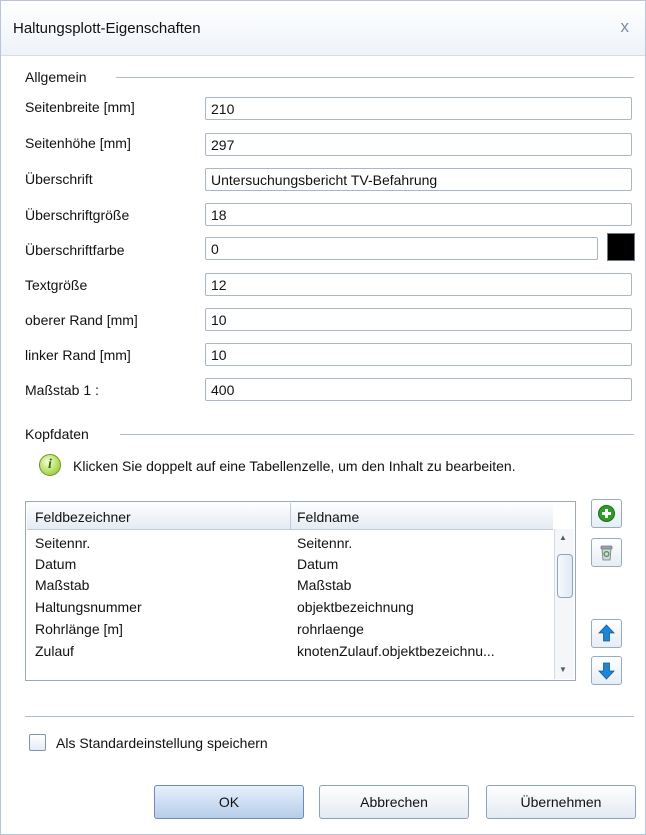 The width and height of the screenshot is (646, 835). I want to click on arrow-up-icon, so click(606, 633).